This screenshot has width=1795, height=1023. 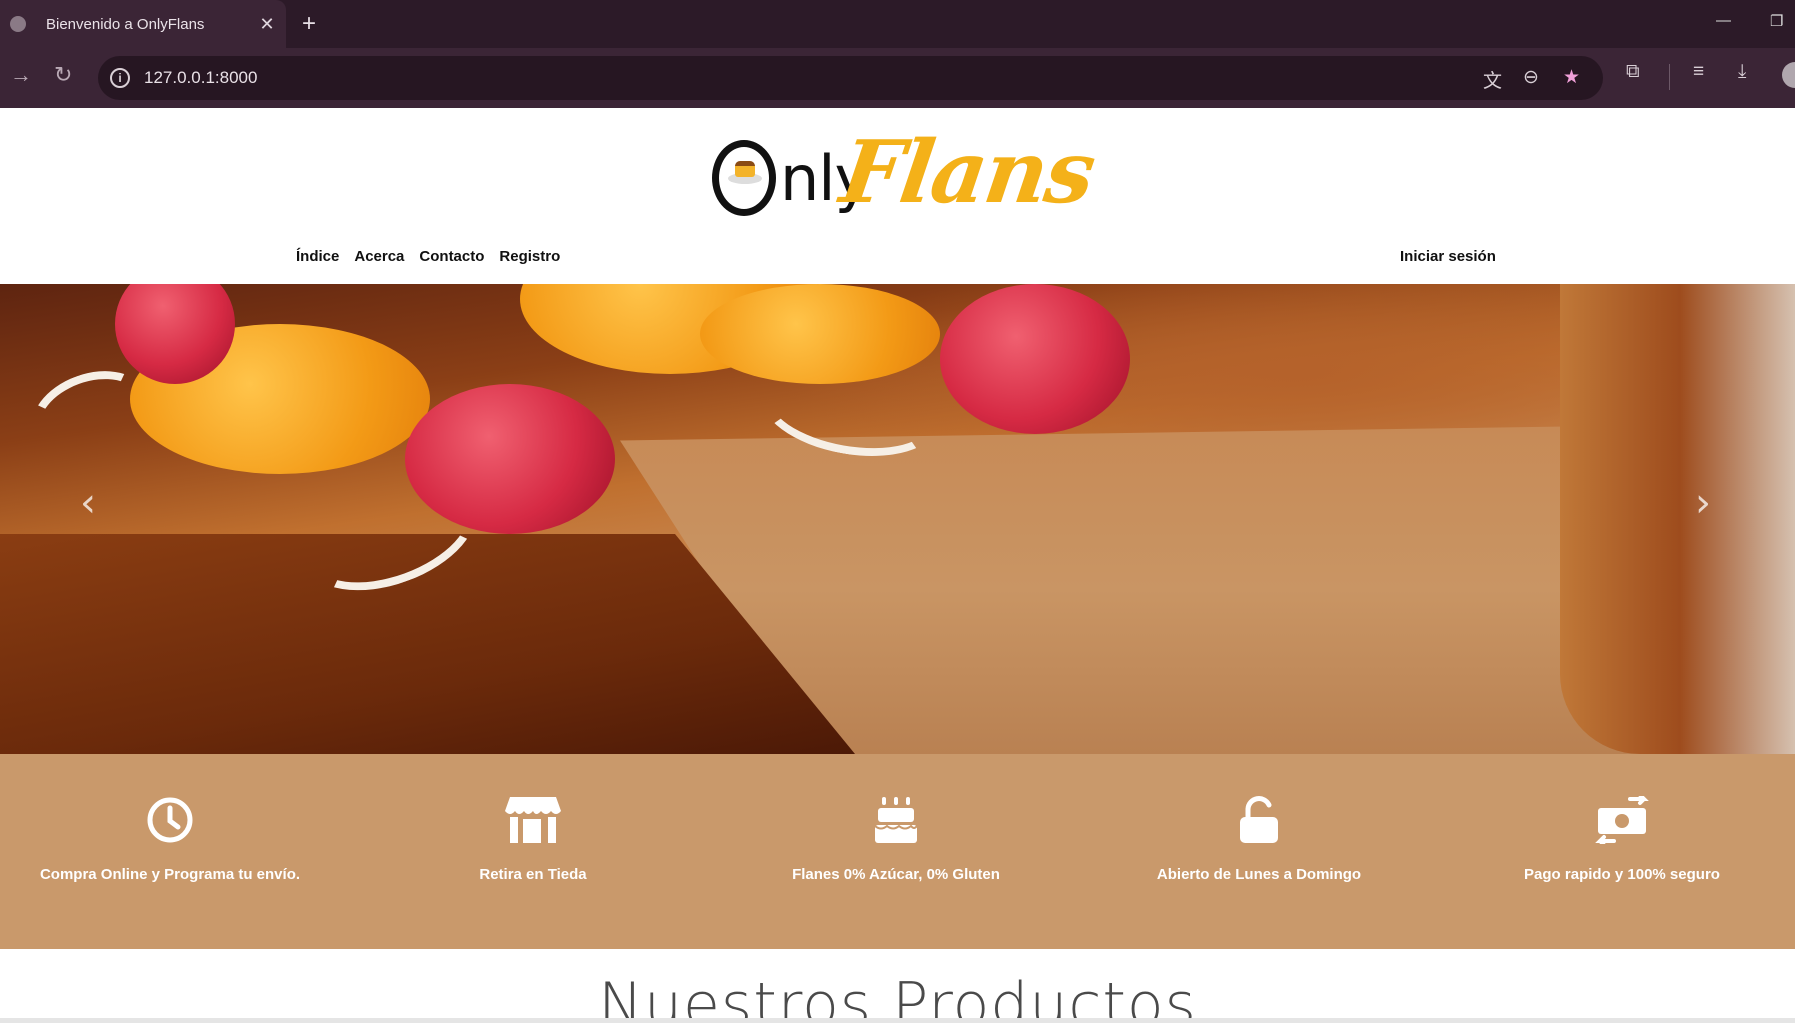 What do you see at coordinates (1633, 72) in the screenshot?
I see `extensions-icon: ⧉` at bounding box center [1633, 72].